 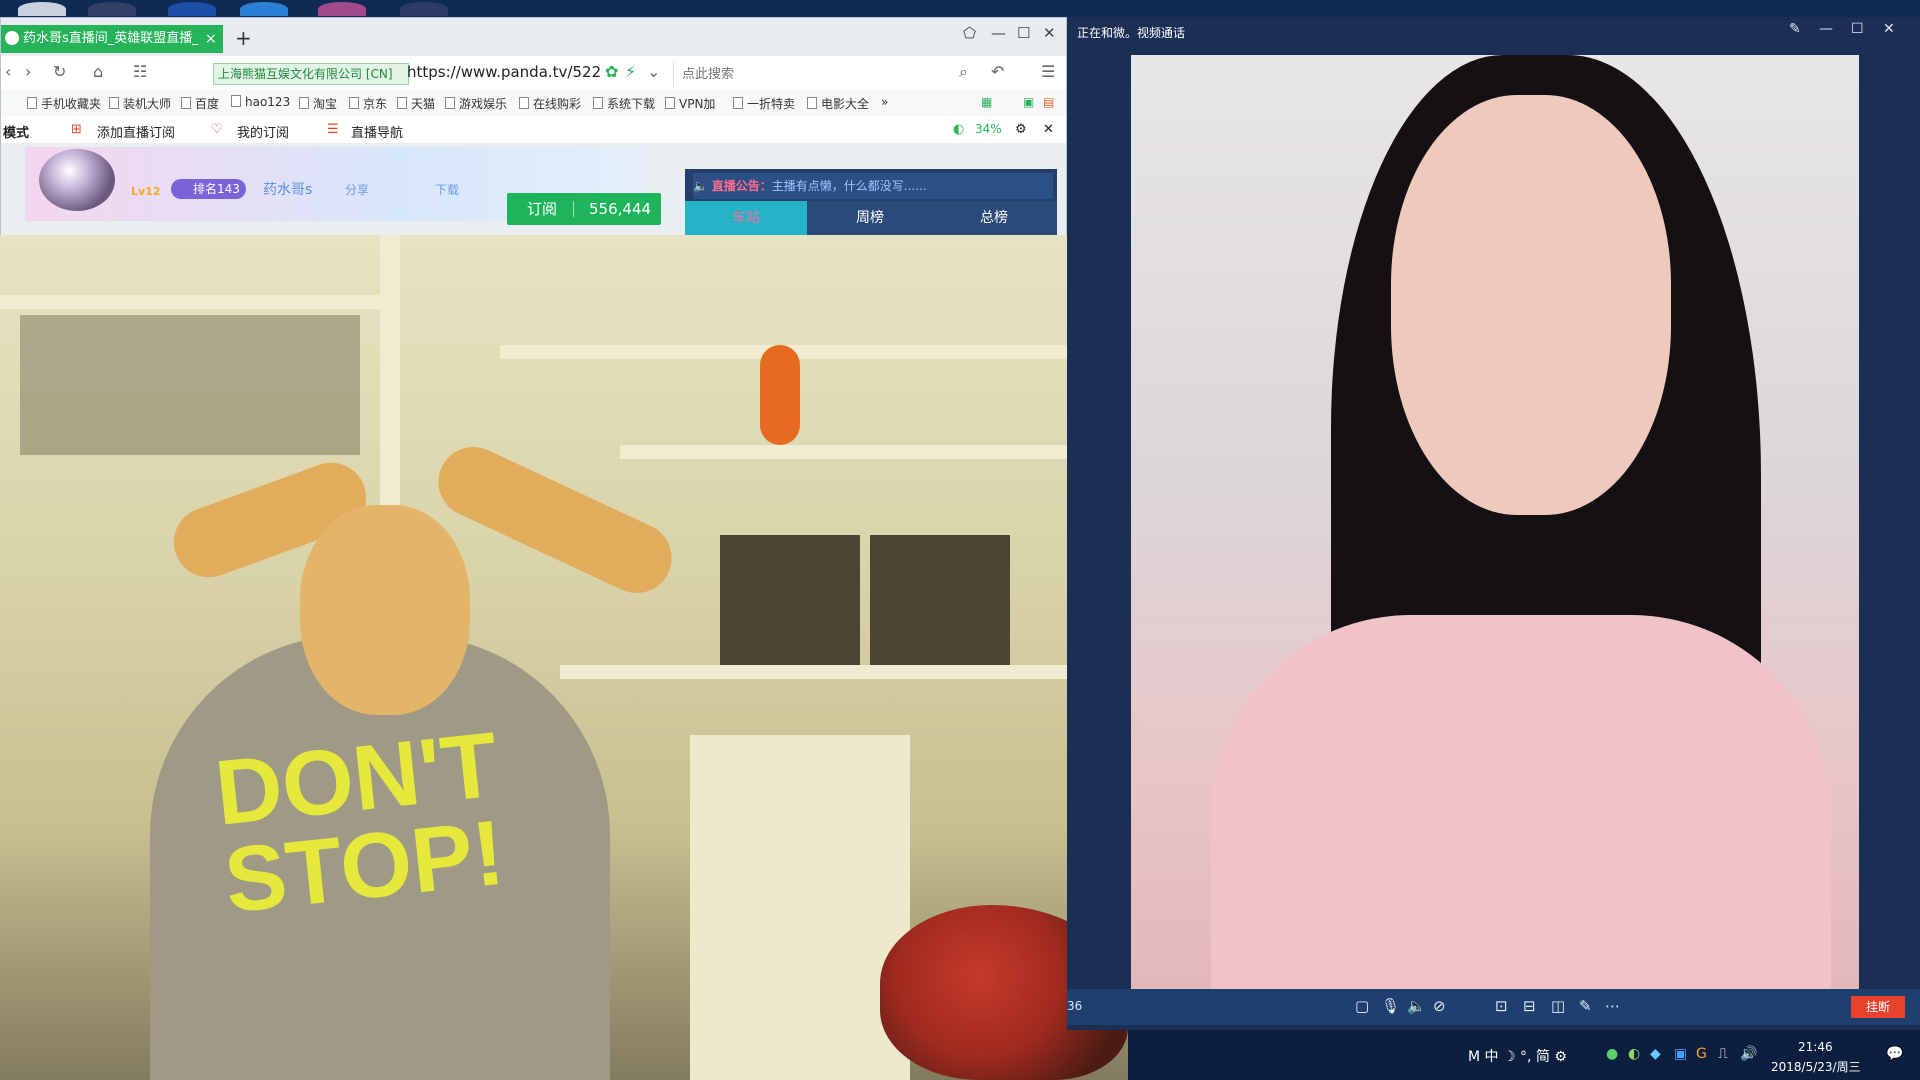 What do you see at coordinates (16, 131) in the screenshot?
I see `mode-label: 模式` at bounding box center [16, 131].